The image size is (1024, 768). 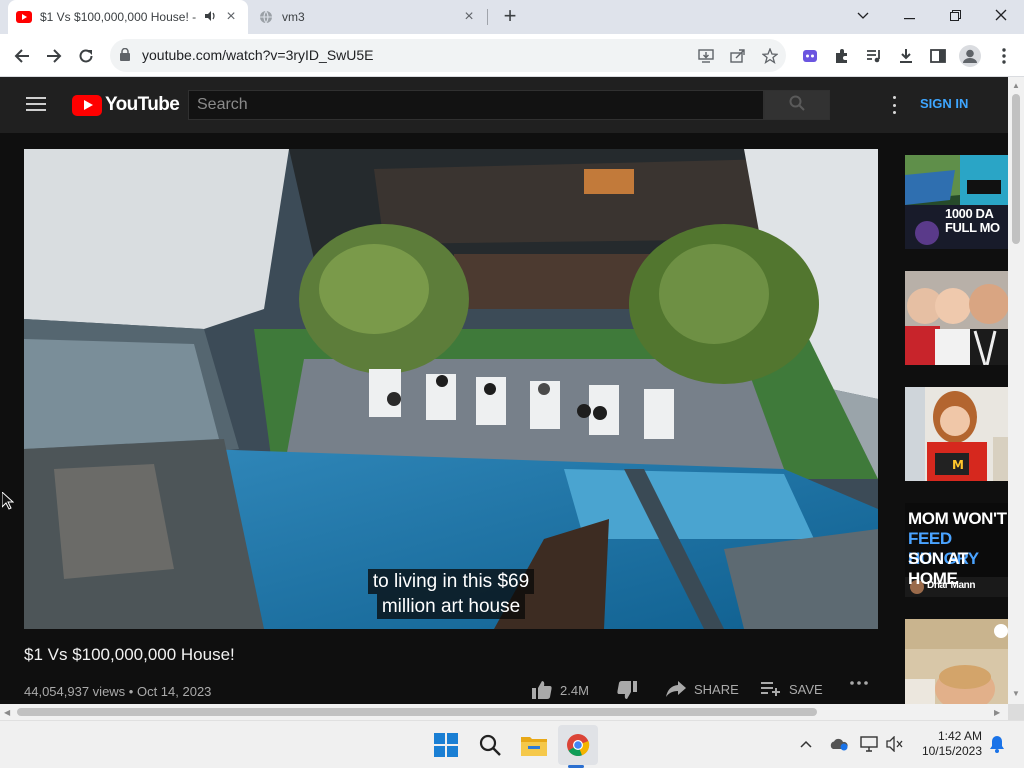 What do you see at coordinates (842, 56) in the screenshot?
I see `puzzle-extensions-icon` at bounding box center [842, 56].